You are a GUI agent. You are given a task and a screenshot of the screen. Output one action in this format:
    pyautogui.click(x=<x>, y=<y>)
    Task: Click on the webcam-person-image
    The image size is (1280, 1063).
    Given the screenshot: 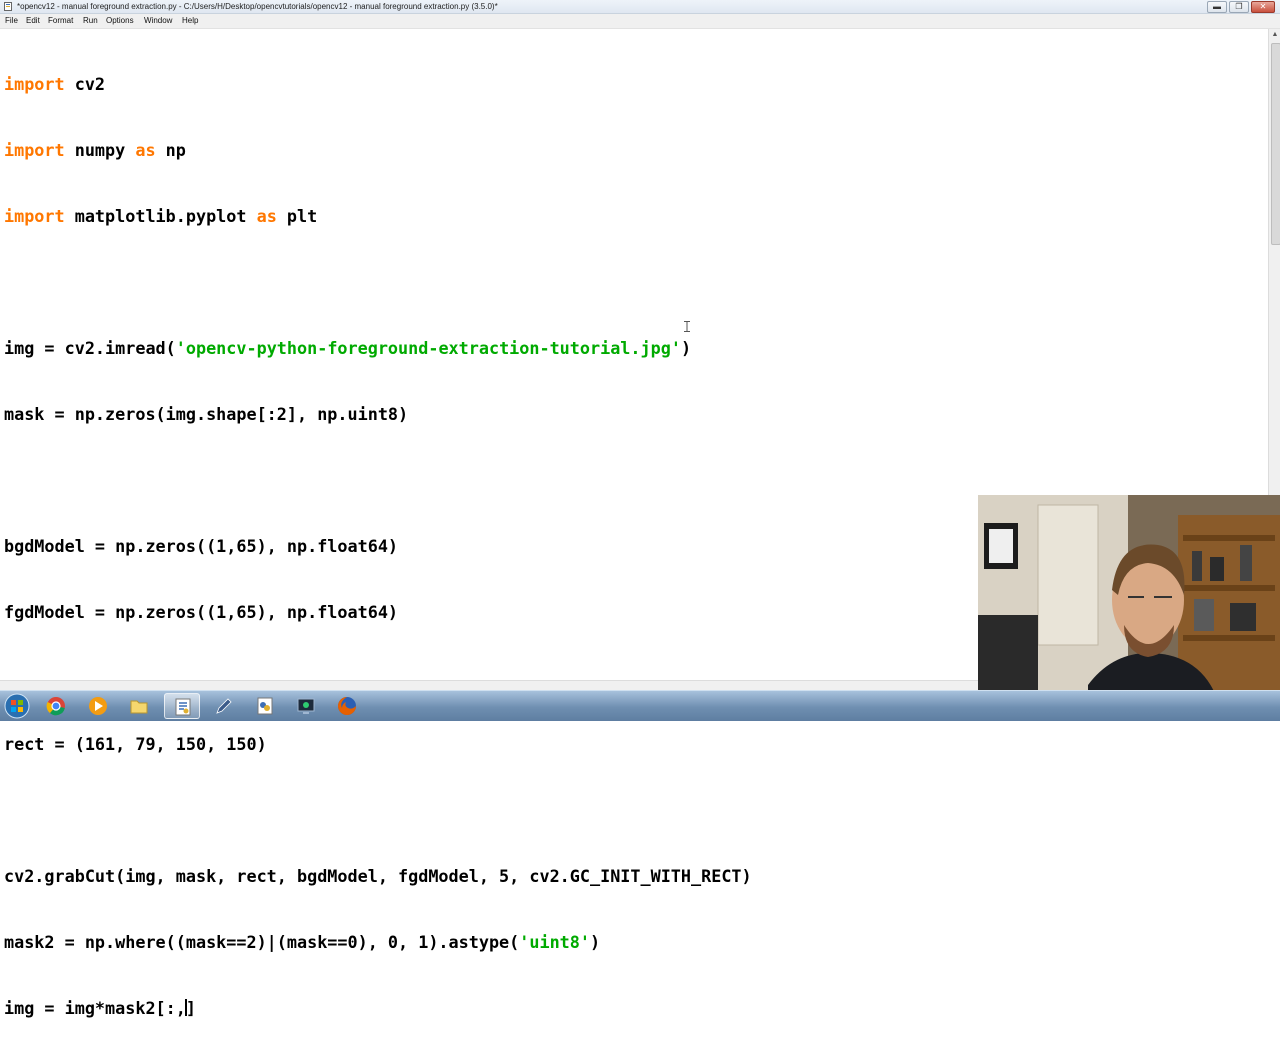 What is the action you would take?
    pyautogui.click(x=1129, y=607)
    